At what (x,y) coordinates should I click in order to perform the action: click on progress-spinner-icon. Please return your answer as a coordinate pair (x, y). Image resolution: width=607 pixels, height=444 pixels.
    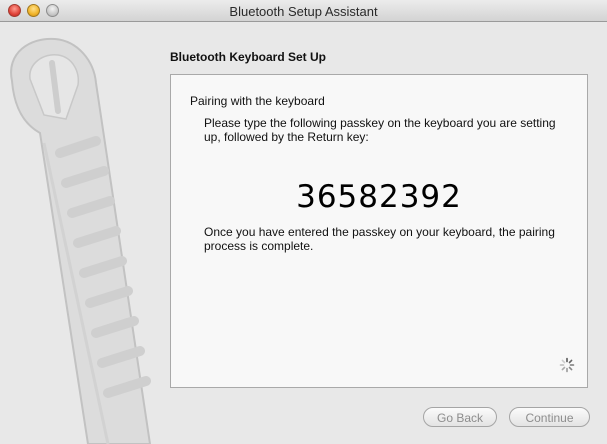
    Looking at the image, I should click on (567, 365).